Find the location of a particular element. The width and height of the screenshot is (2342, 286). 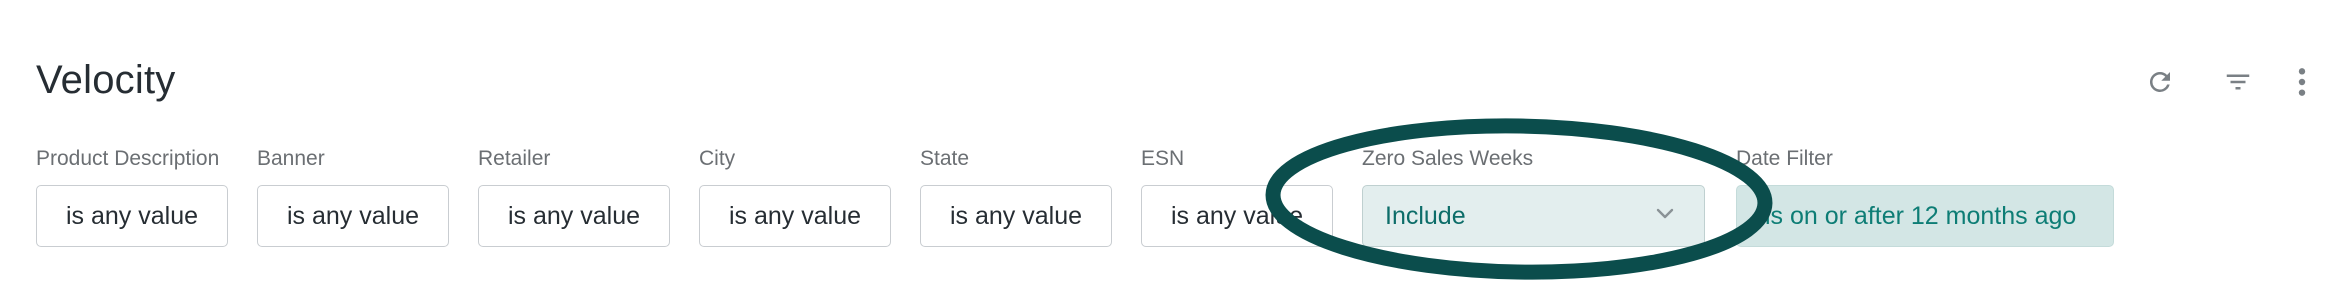

filter-label: Retailer is located at coordinates (514, 158).